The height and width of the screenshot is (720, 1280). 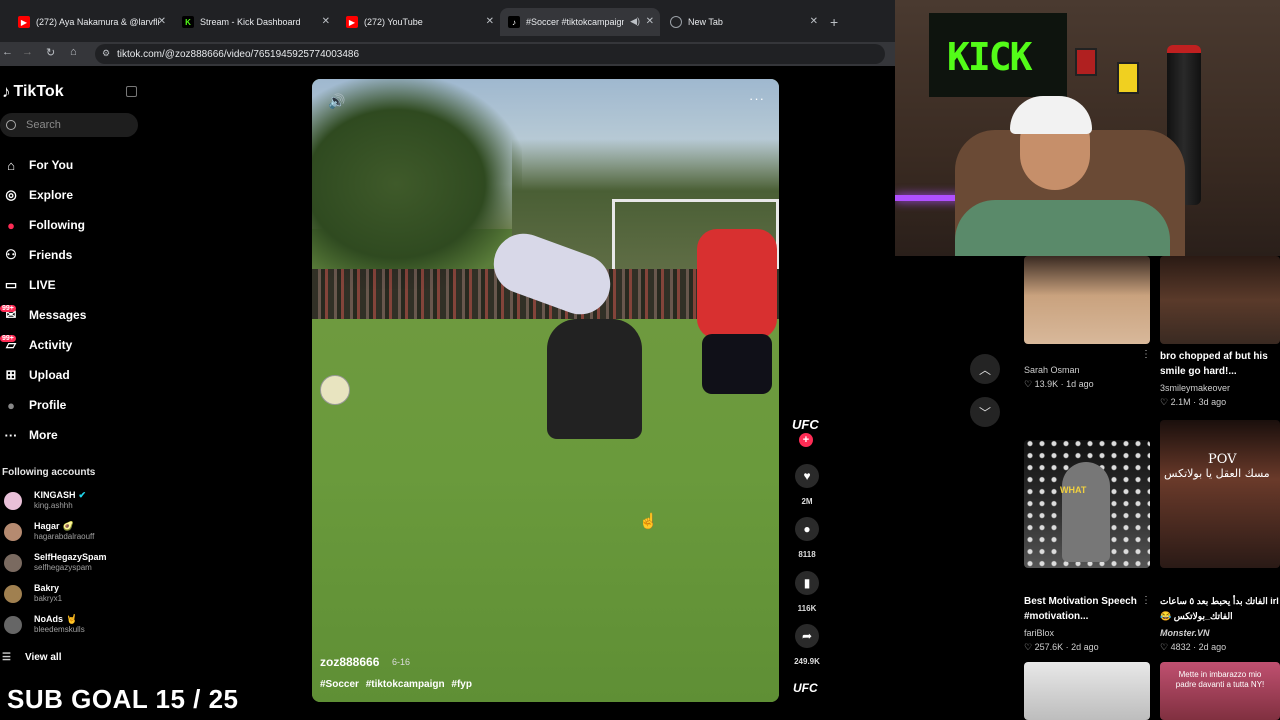 What do you see at coordinates (1059, 384) in the screenshot?
I see `recommended-meta: ♡ 13.9K · 1d ago` at bounding box center [1059, 384].